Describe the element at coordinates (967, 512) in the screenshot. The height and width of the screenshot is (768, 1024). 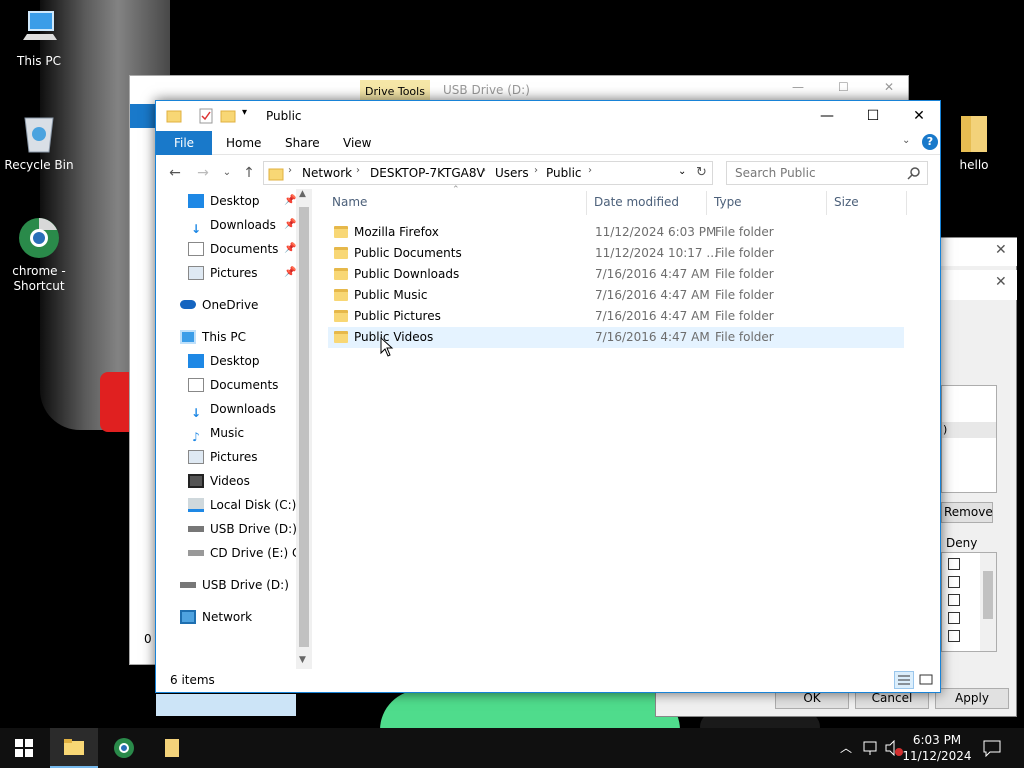
I see `remove-button: Remove` at that location.